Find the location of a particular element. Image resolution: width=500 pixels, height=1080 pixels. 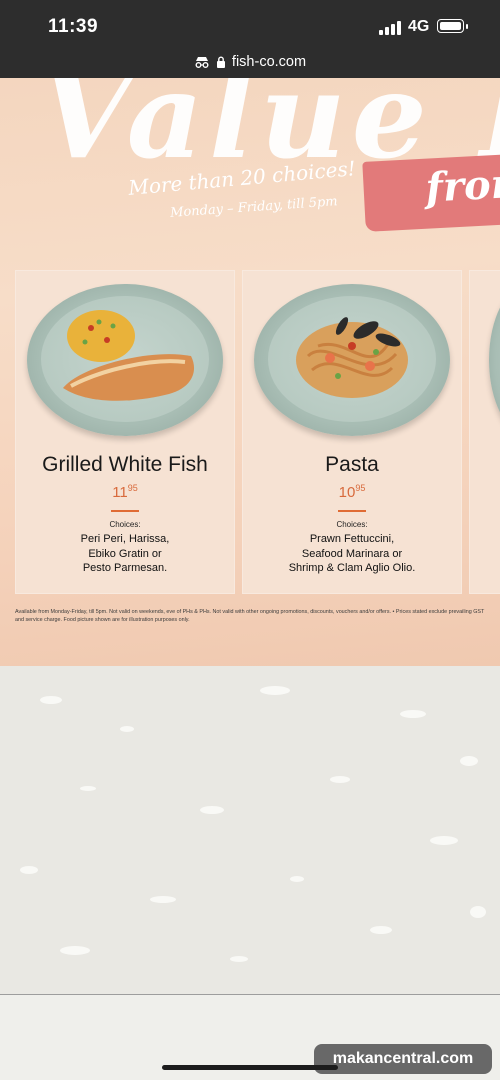

dish-image-pasta is located at coordinates (352, 360).